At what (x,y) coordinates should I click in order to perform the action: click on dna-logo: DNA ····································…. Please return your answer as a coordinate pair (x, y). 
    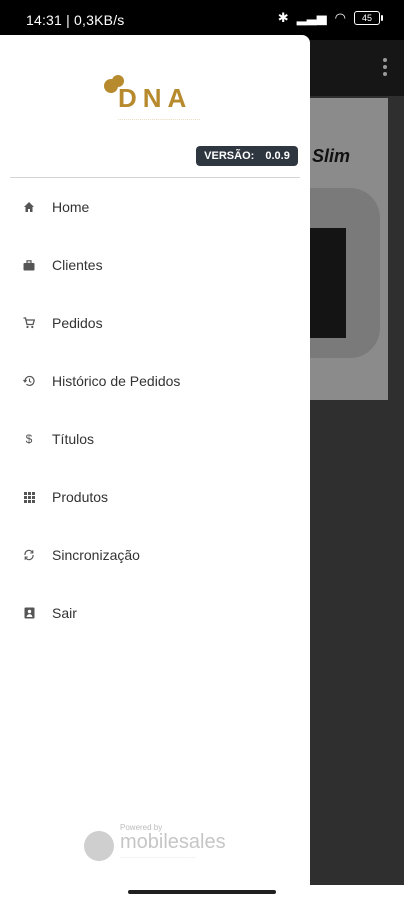
    Looking at the image, I should click on (155, 98).